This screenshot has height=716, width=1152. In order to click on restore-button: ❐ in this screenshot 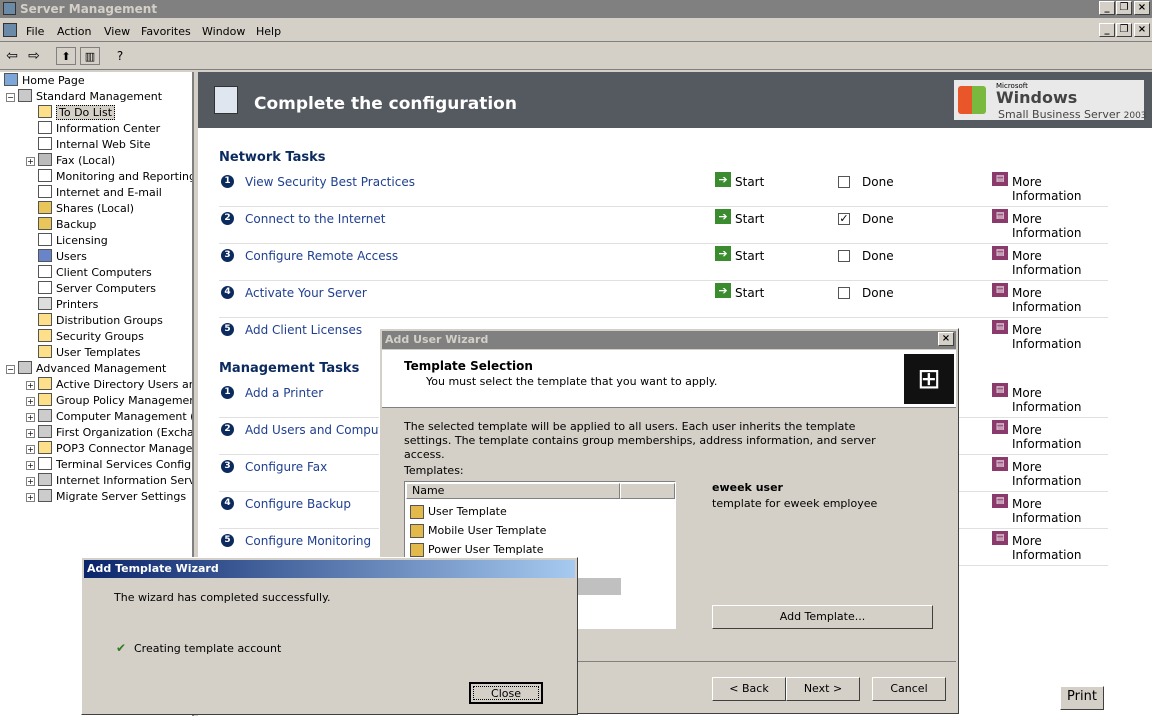, I will do `click(1124, 8)`.